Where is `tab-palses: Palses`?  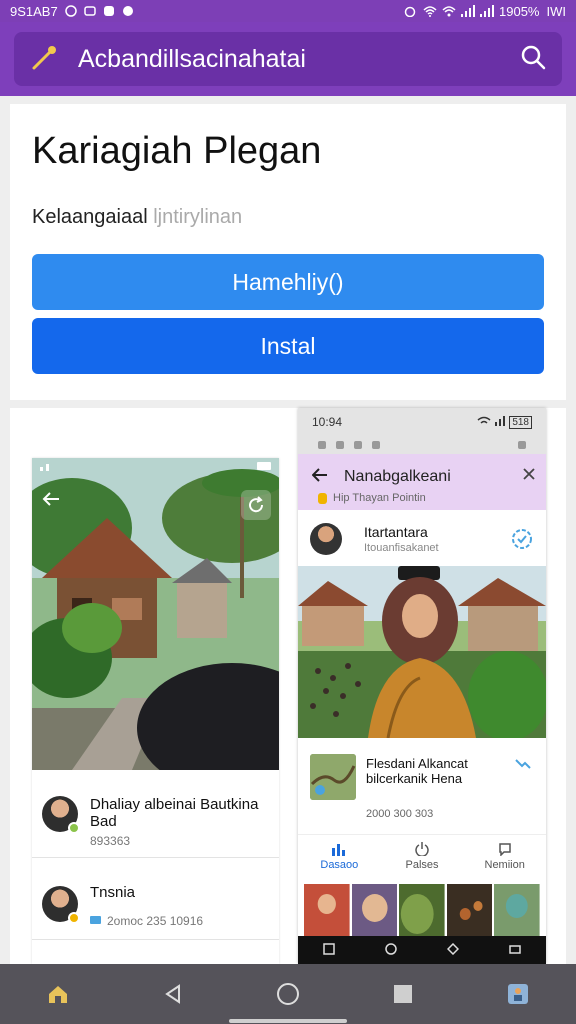
tab-palses: Palses is located at coordinates (422, 856).